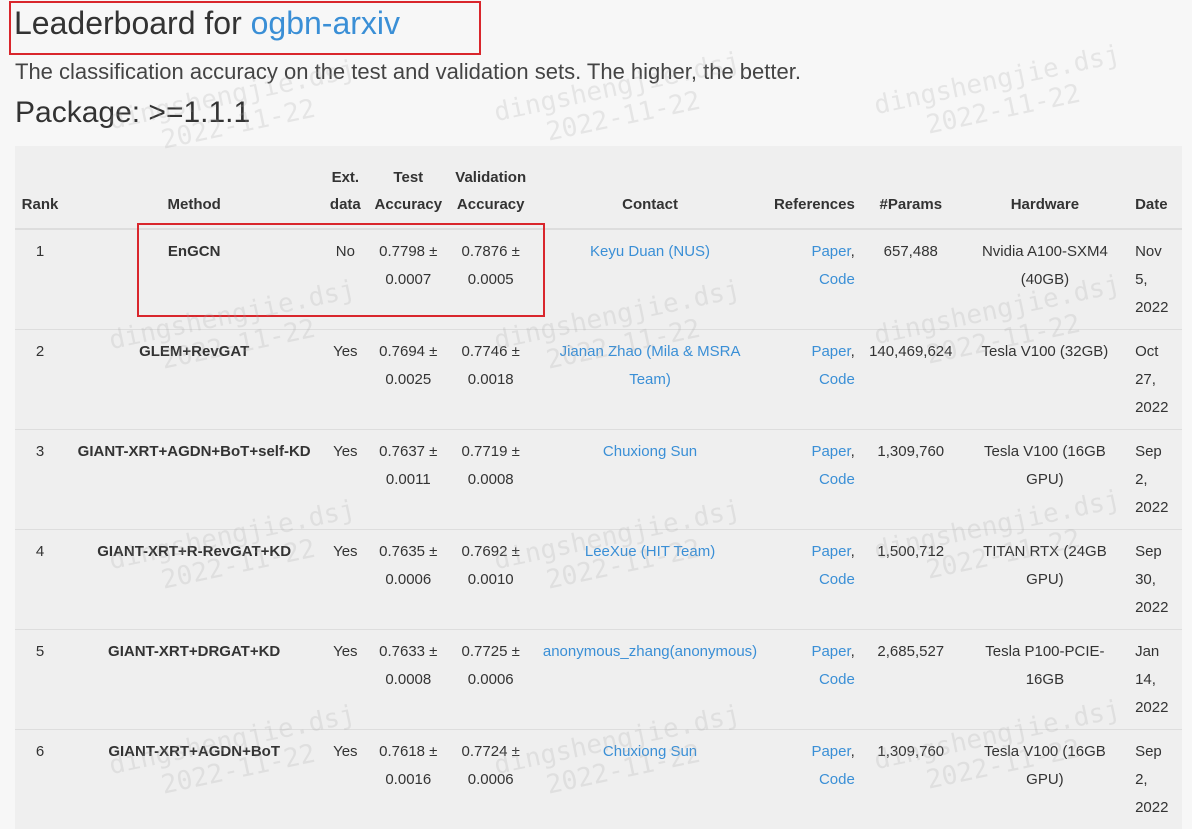 This screenshot has width=1192, height=829. I want to click on ext-data-cell: No, so click(345, 278).